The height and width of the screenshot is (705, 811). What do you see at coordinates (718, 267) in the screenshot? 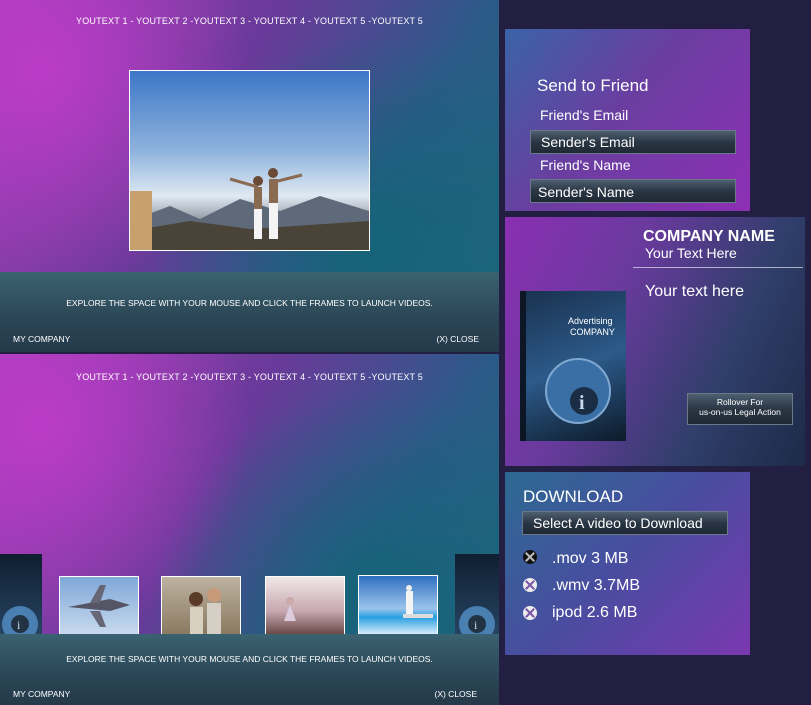
I see `company-divider` at bounding box center [718, 267].